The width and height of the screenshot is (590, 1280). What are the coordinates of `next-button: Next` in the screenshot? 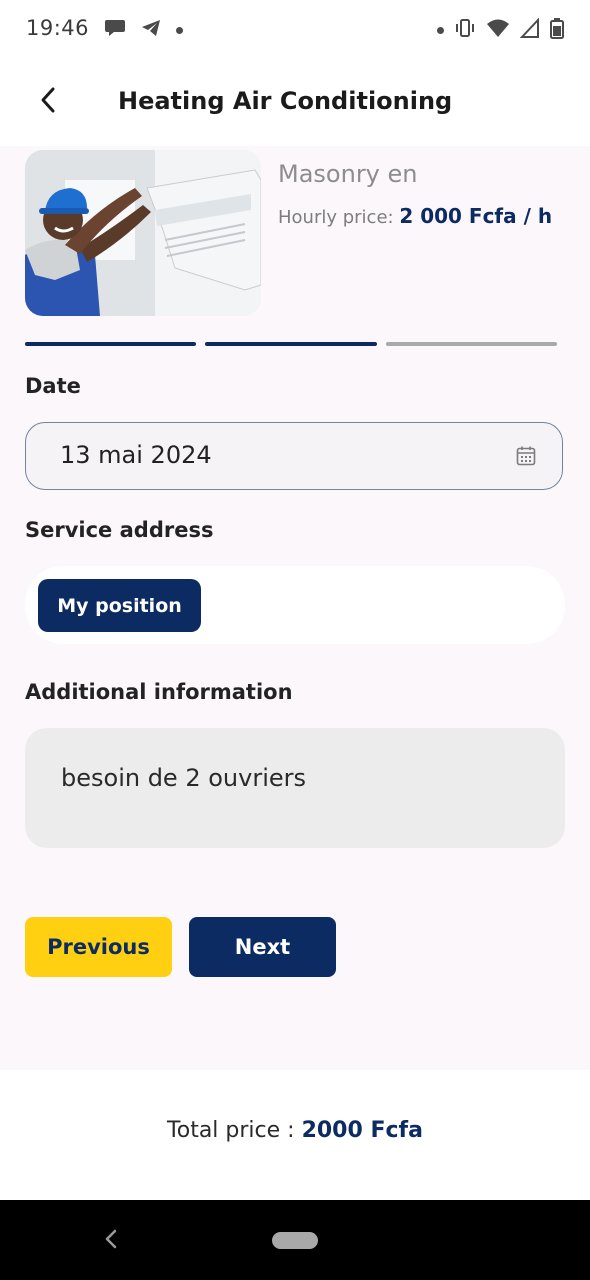 It's located at (262, 947).